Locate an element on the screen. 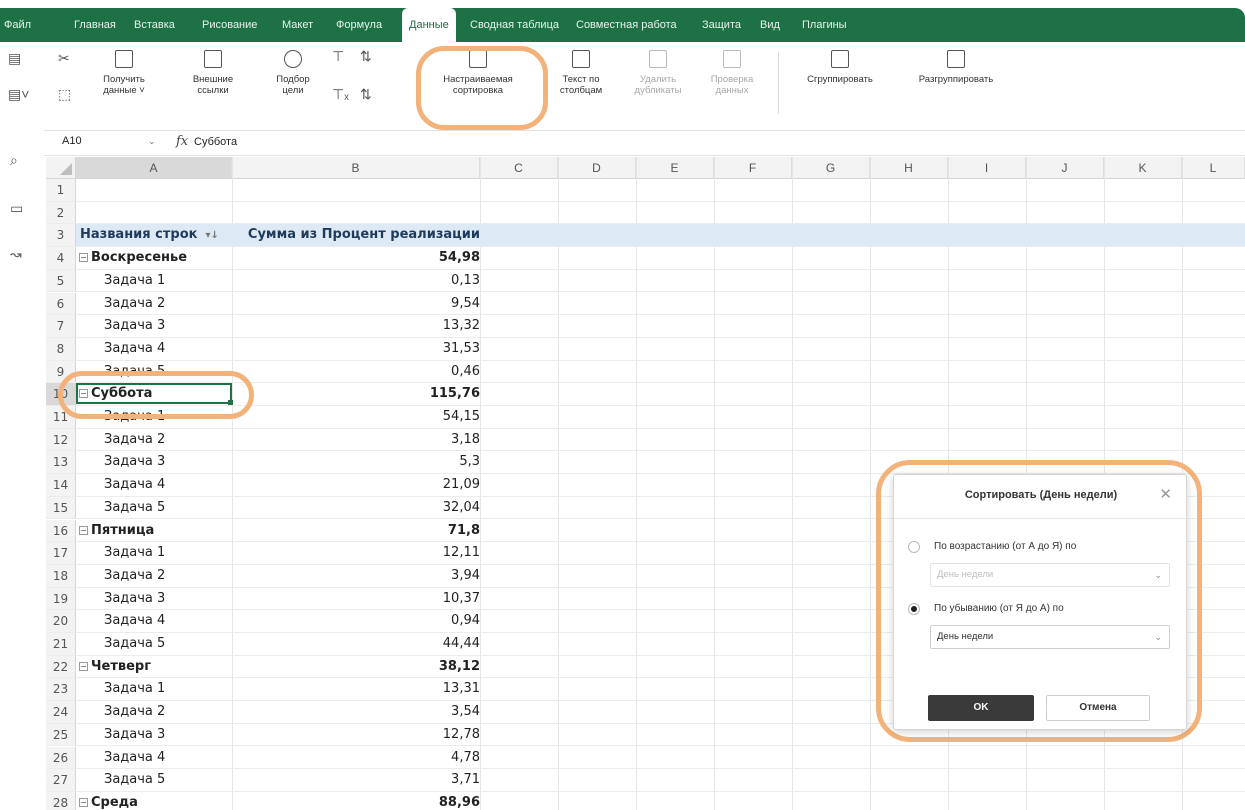  ok-button: OK is located at coordinates (981, 708).